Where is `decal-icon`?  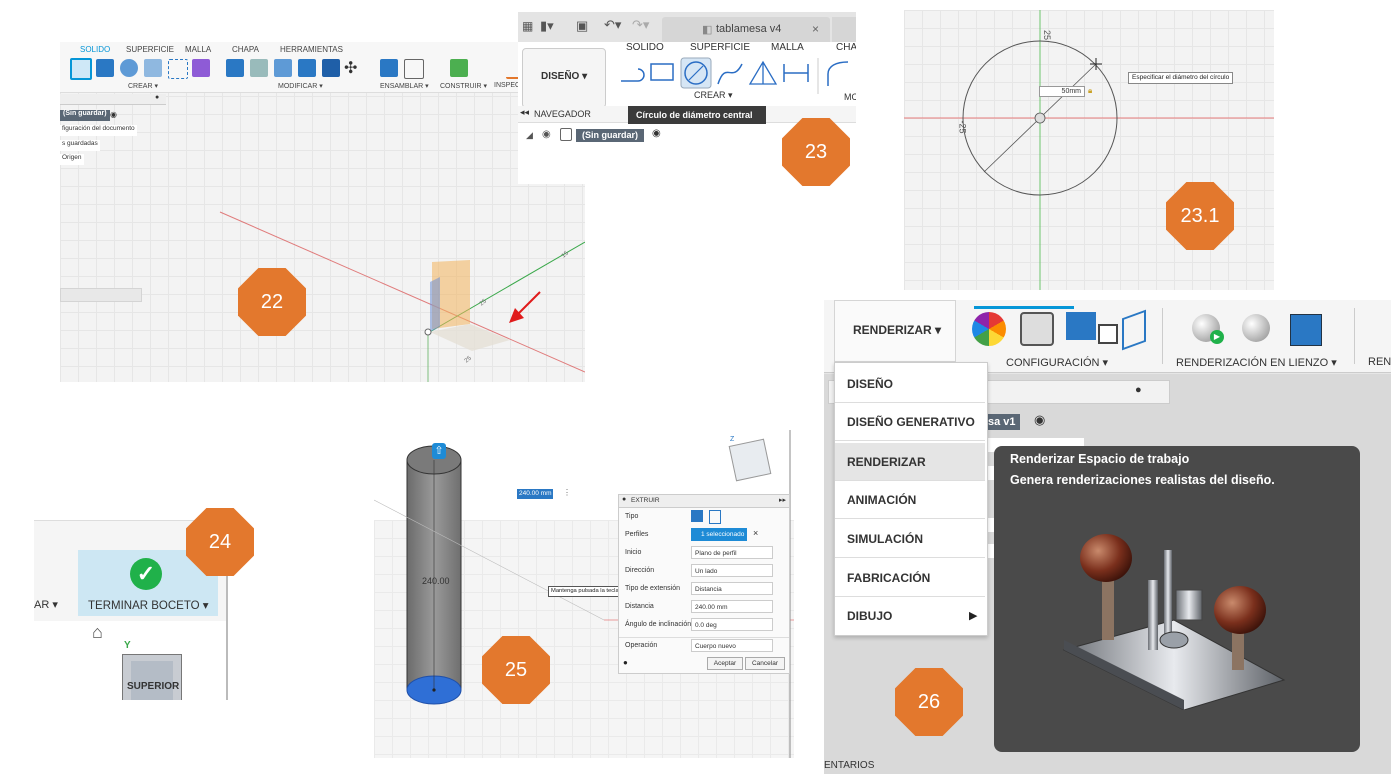
decal-icon is located at coordinates (1134, 330).